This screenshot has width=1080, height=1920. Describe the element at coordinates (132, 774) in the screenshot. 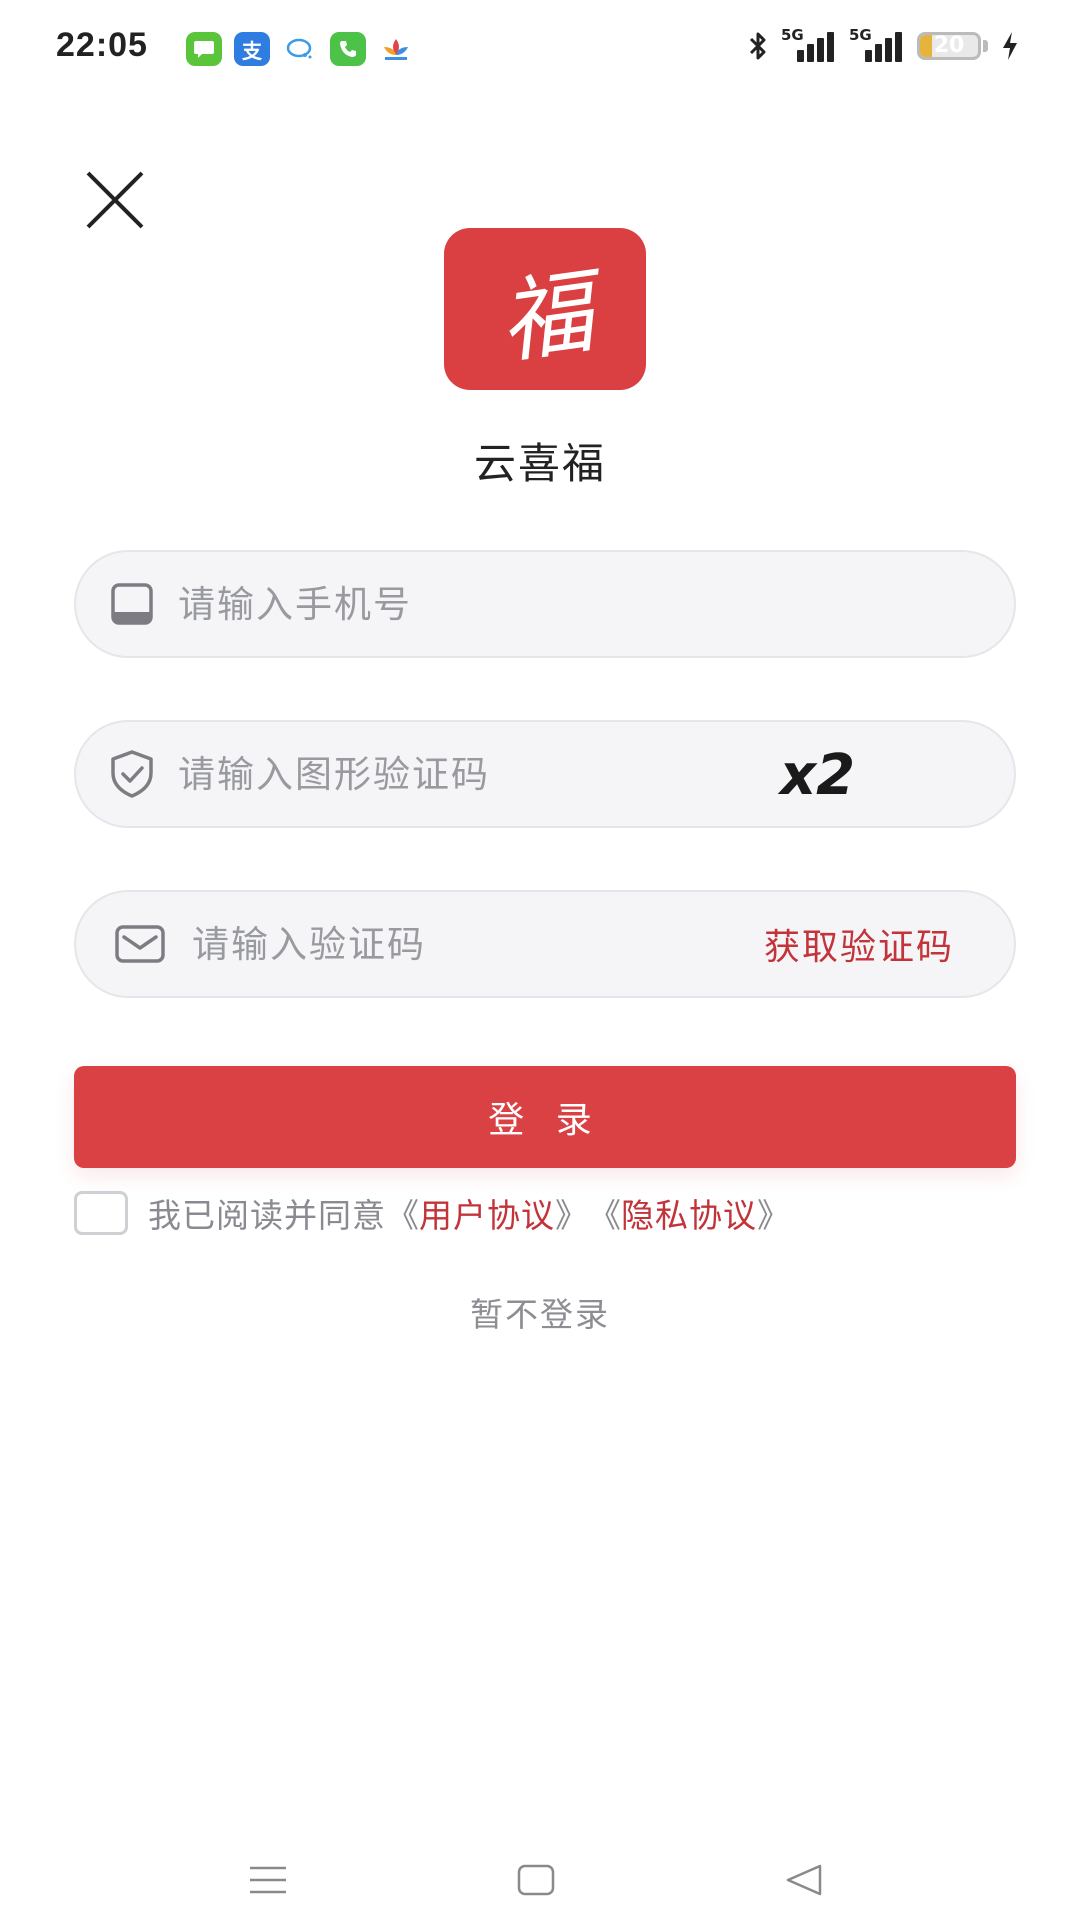

I see `shield-icon` at that location.